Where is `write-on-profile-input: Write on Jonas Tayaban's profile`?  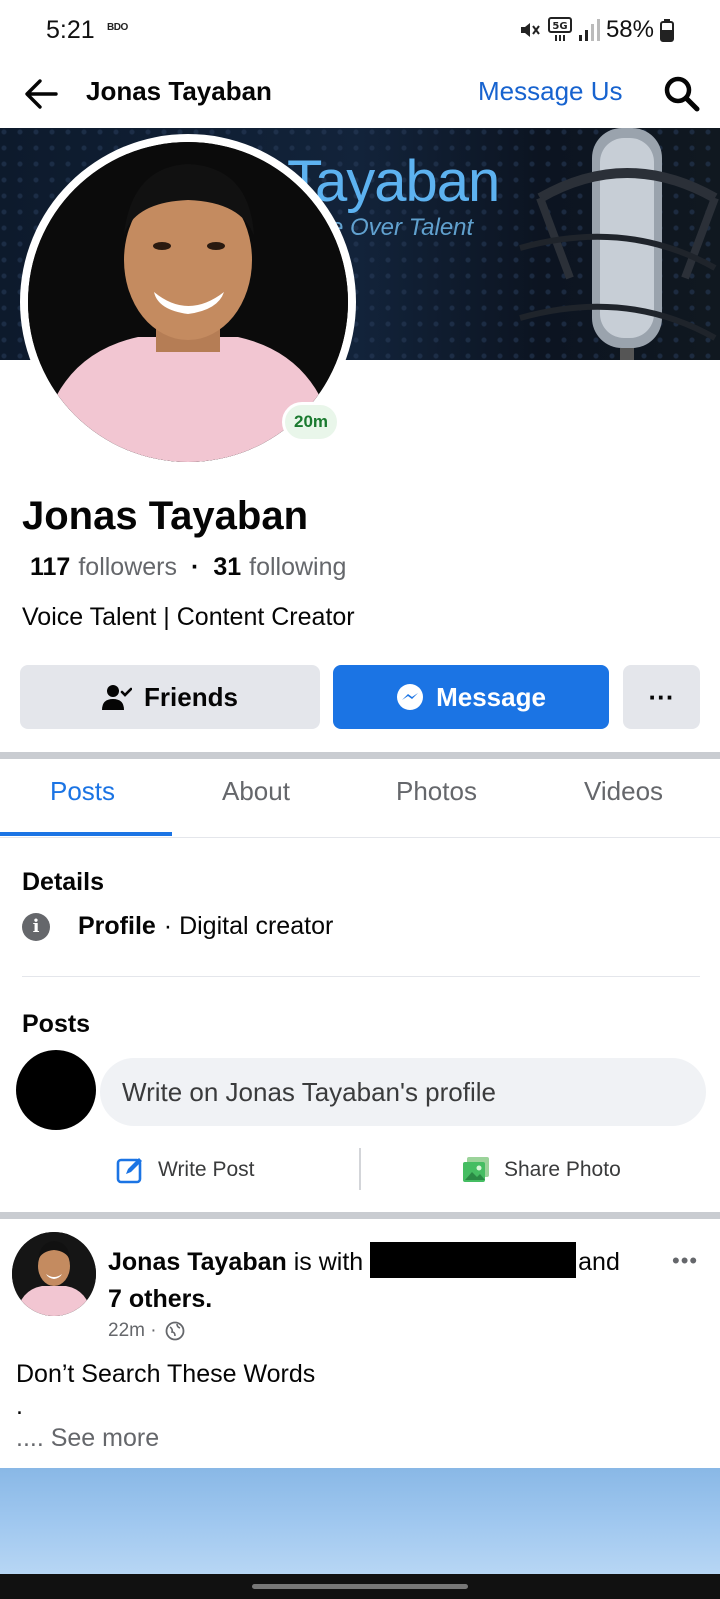 write-on-profile-input: Write on Jonas Tayaban's profile is located at coordinates (403, 1092).